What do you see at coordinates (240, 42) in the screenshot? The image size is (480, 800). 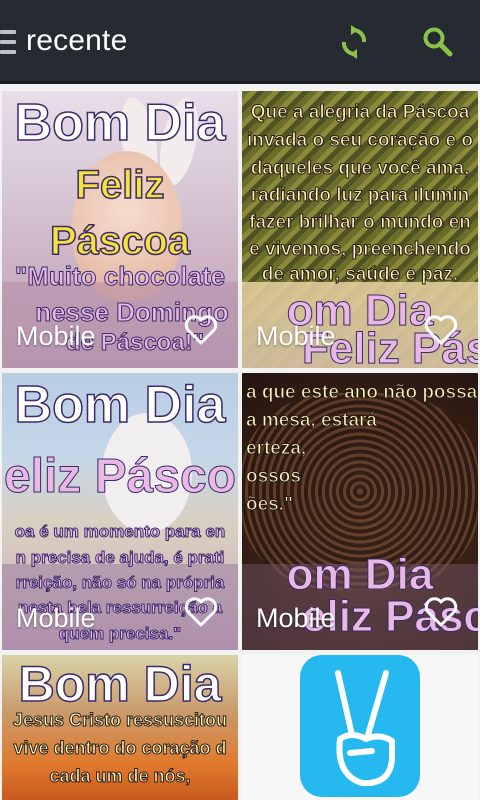 I see `app-bar: recente` at bounding box center [240, 42].